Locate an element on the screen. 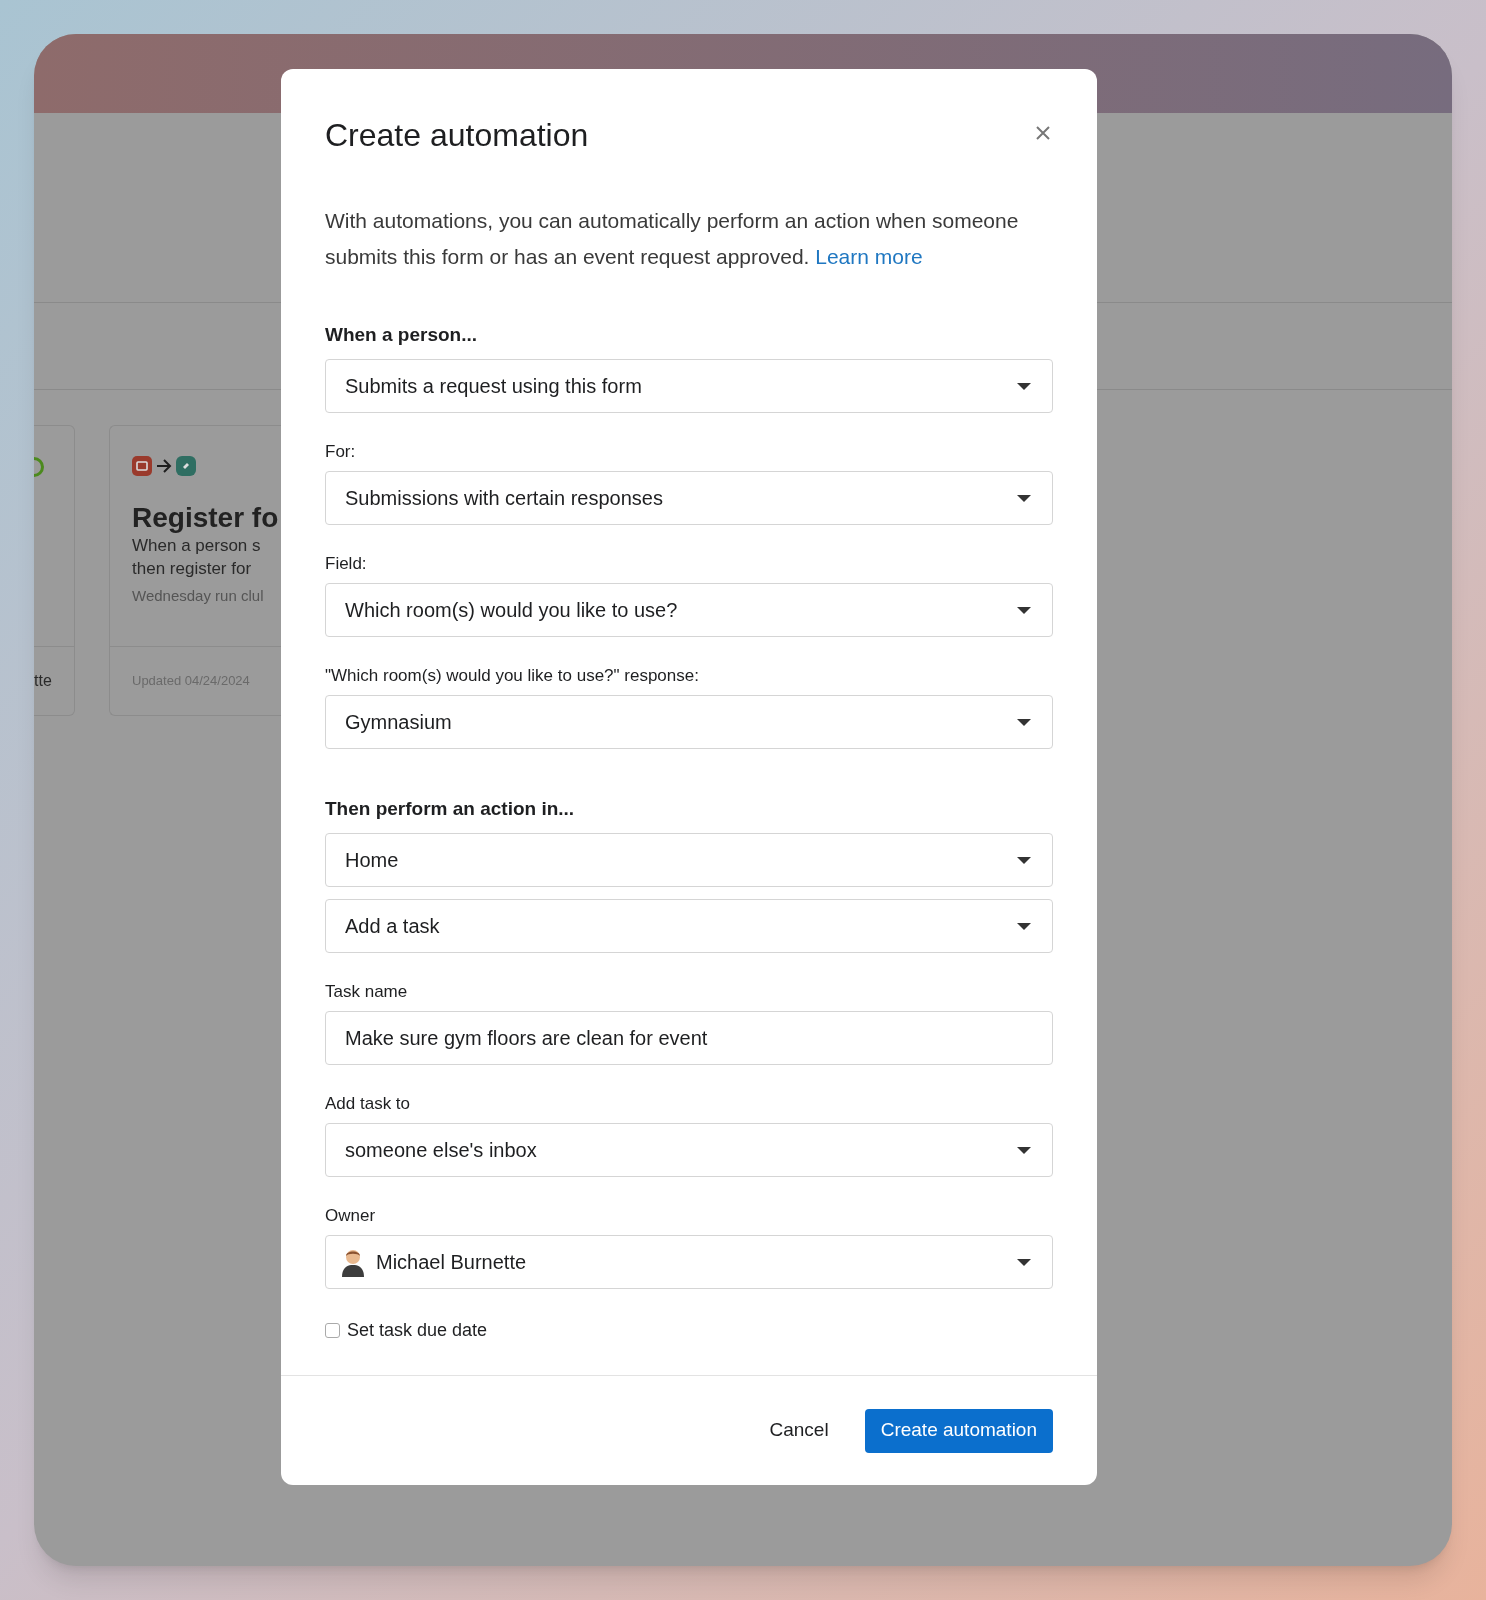 The image size is (1486, 1600). dropdown-field: someone else's inbox is located at coordinates (689, 1150).